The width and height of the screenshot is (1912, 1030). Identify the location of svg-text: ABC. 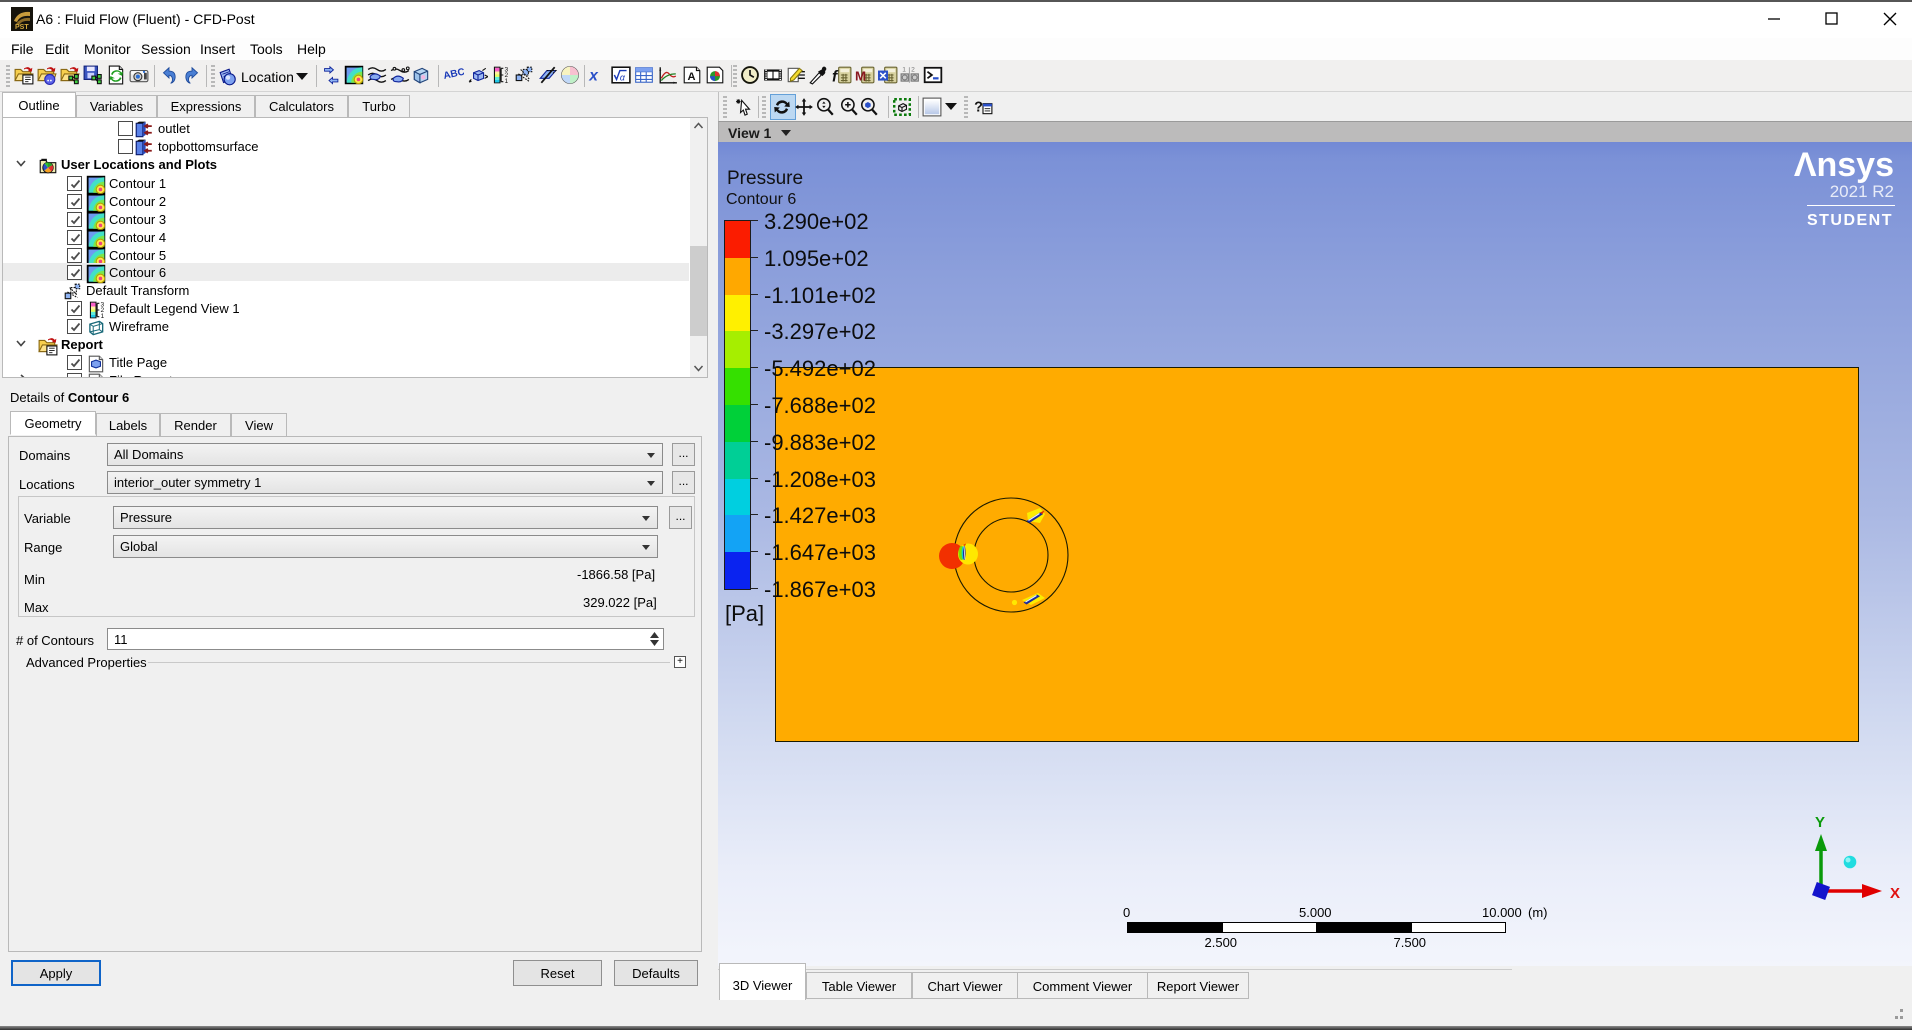
(454, 74).